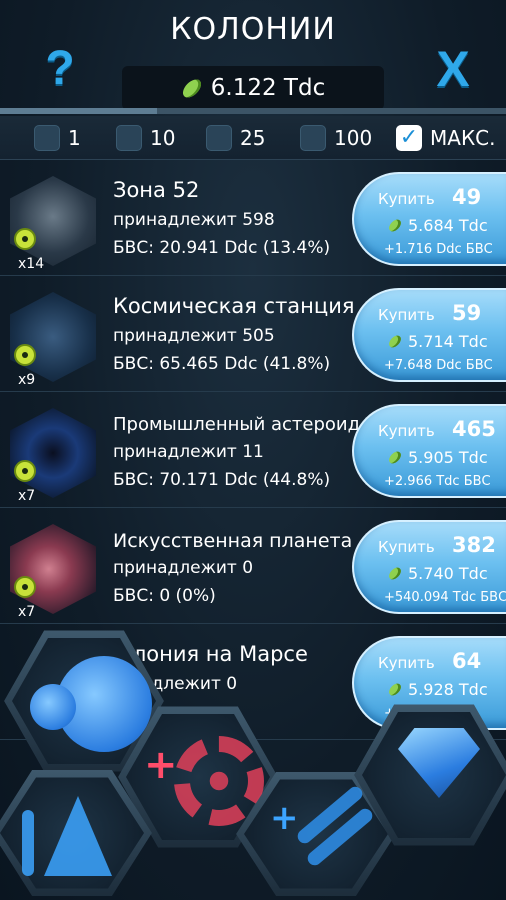 This screenshot has width=506, height=900. What do you see at coordinates (353, 138) in the screenshot?
I see `qty-label: 100` at bounding box center [353, 138].